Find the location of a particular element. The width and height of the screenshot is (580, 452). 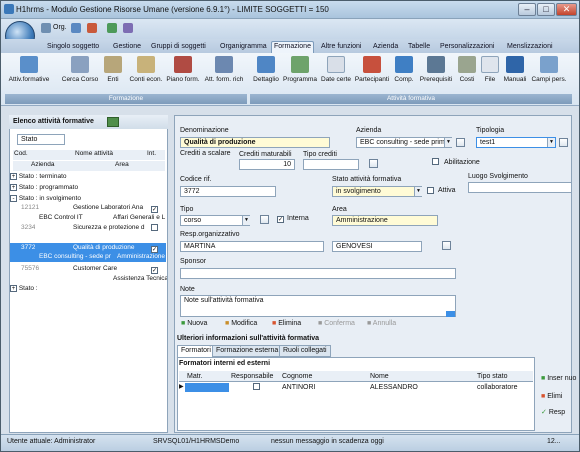

tipo-crediti-select is located at coordinates (331, 164).